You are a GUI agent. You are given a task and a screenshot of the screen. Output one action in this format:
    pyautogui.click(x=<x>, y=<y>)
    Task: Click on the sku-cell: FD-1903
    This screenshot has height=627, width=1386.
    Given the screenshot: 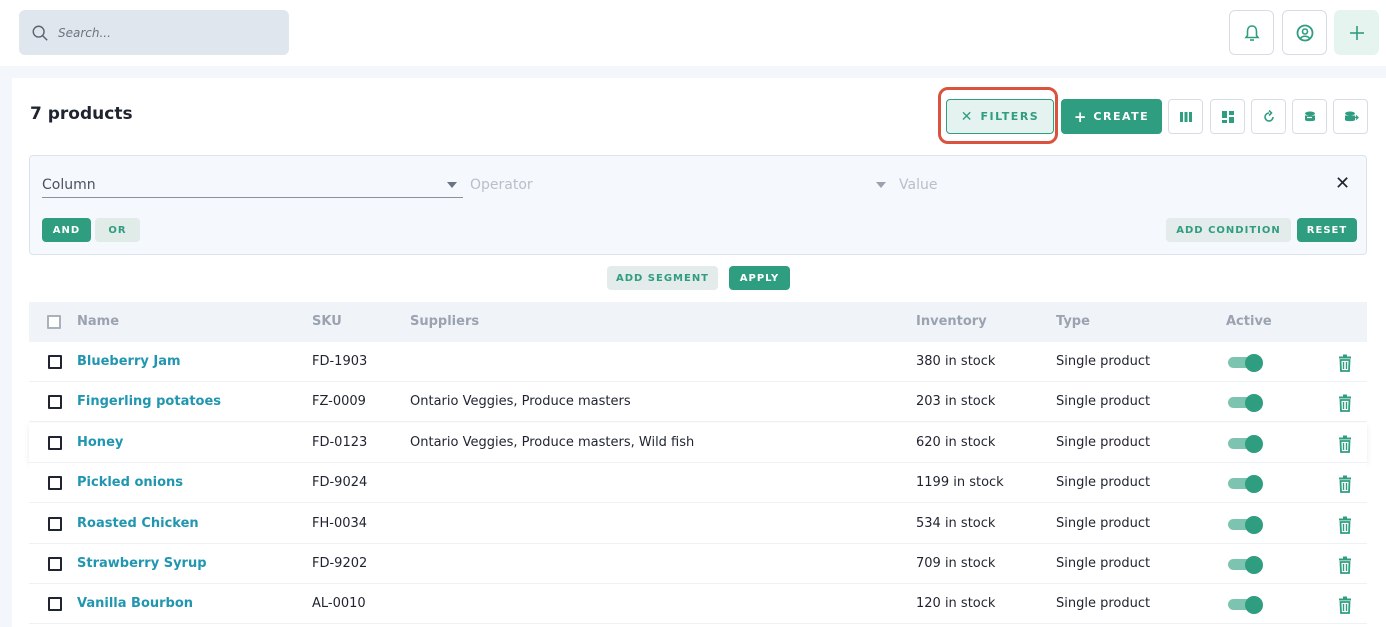 What is the action you would take?
    pyautogui.click(x=340, y=361)
    